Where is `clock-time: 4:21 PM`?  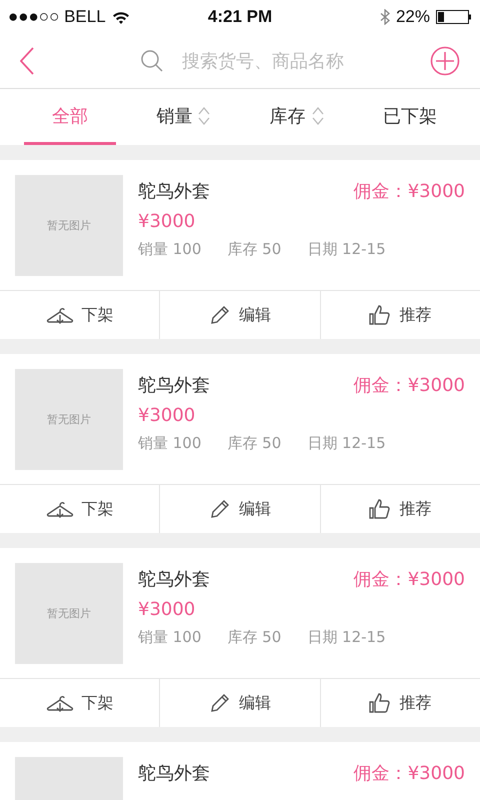 clock-time: 4:21 PM is located at coordinates (240, 17).